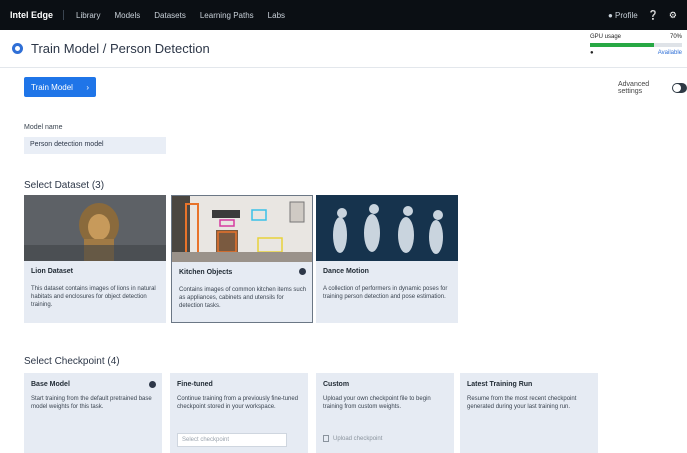 Image resolution: width=687 pixels, height=453 pixels. What do you see at coordinates (670, 53) in the screenshot?
I see `gpu-status-link: Available` at bounding box center [670, 53].